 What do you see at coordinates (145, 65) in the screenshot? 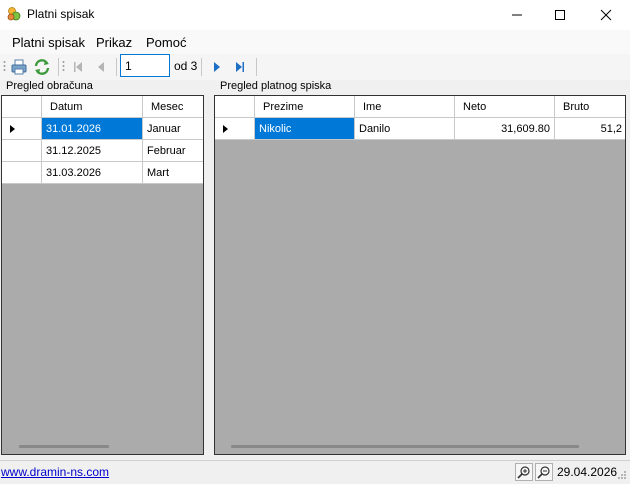
I see `page-number-input` at bounding box center [145, 65].